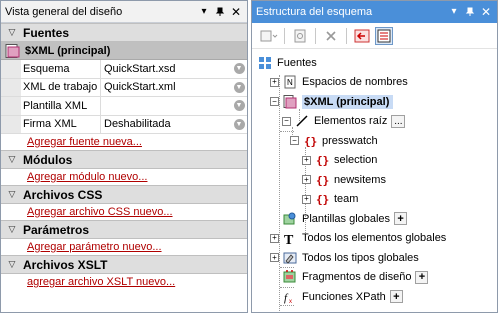  I want to click on tree-node-funciones-xpath: fx Funciones XPath +, so click(374, 297).